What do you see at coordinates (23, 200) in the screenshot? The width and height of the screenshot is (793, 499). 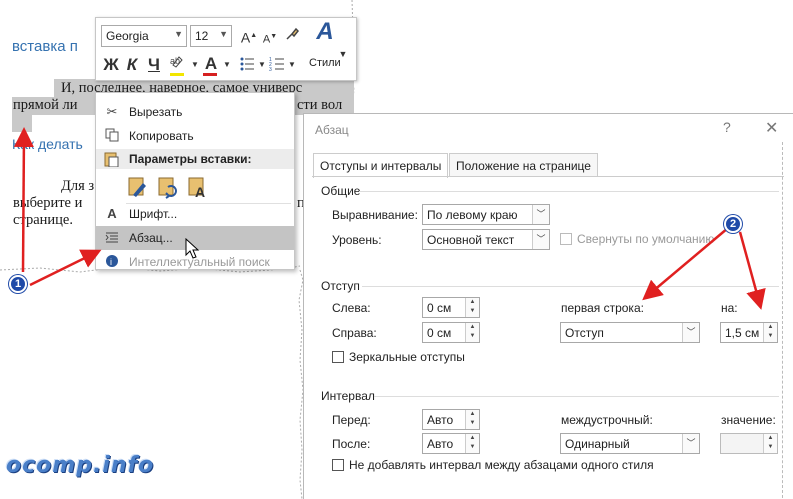 I see `arrow-to-selection` at bounding box center [23, 200].